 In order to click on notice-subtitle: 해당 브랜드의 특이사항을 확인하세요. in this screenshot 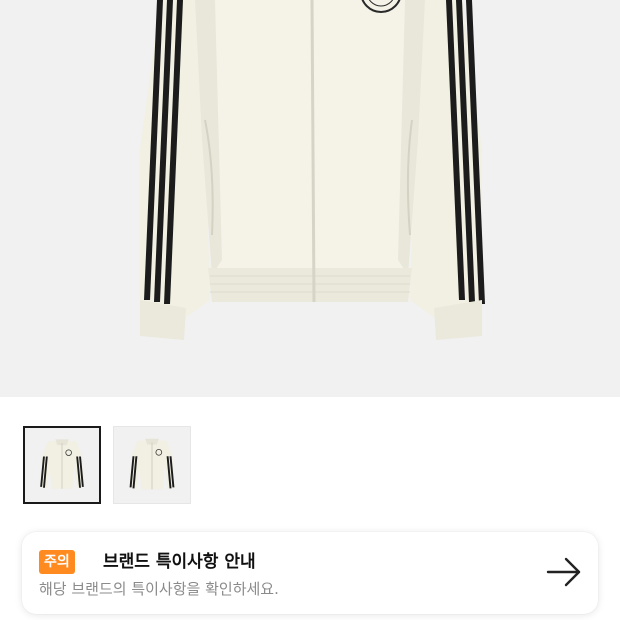, I will do `click(159, 589)`.